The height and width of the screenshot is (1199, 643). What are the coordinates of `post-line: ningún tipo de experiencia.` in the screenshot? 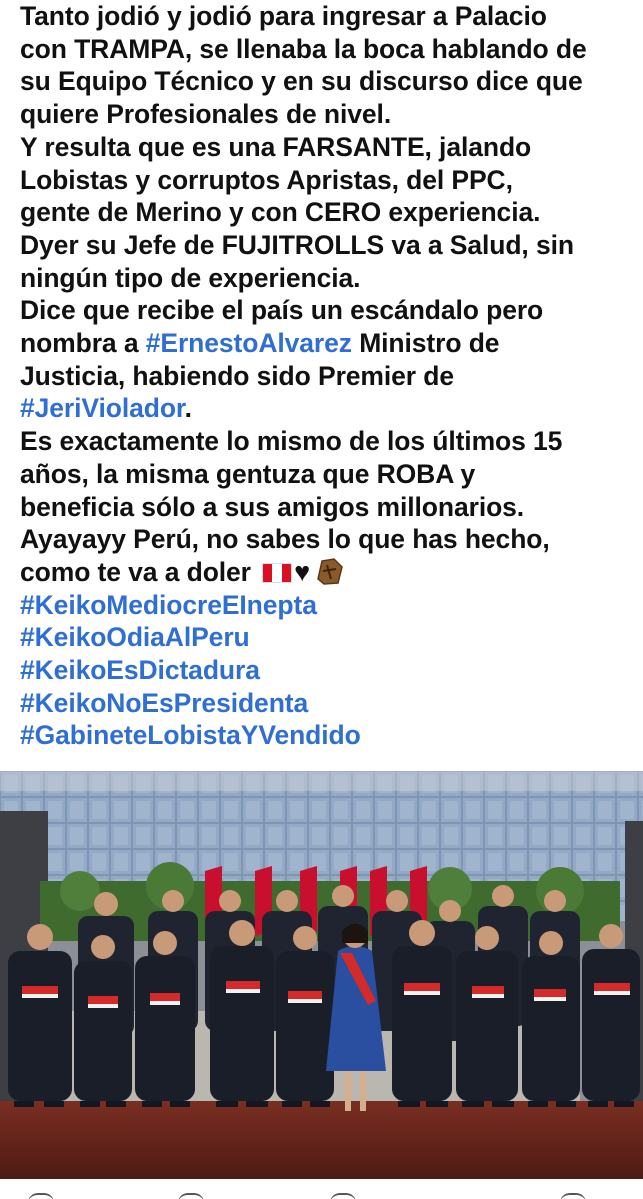 It's located at (190, 277).